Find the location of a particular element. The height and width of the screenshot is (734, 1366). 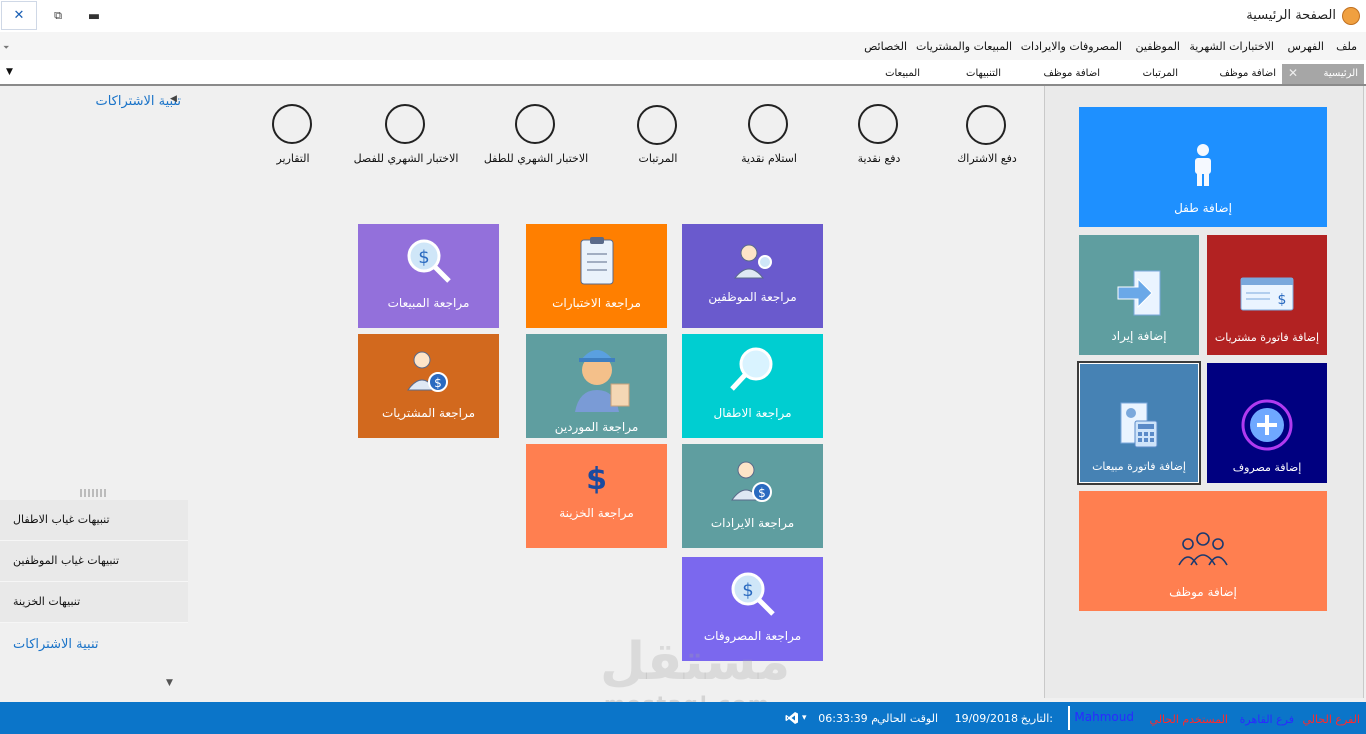

add-employee-tile: إضافة موظف is located at coordinates (1203, 551).